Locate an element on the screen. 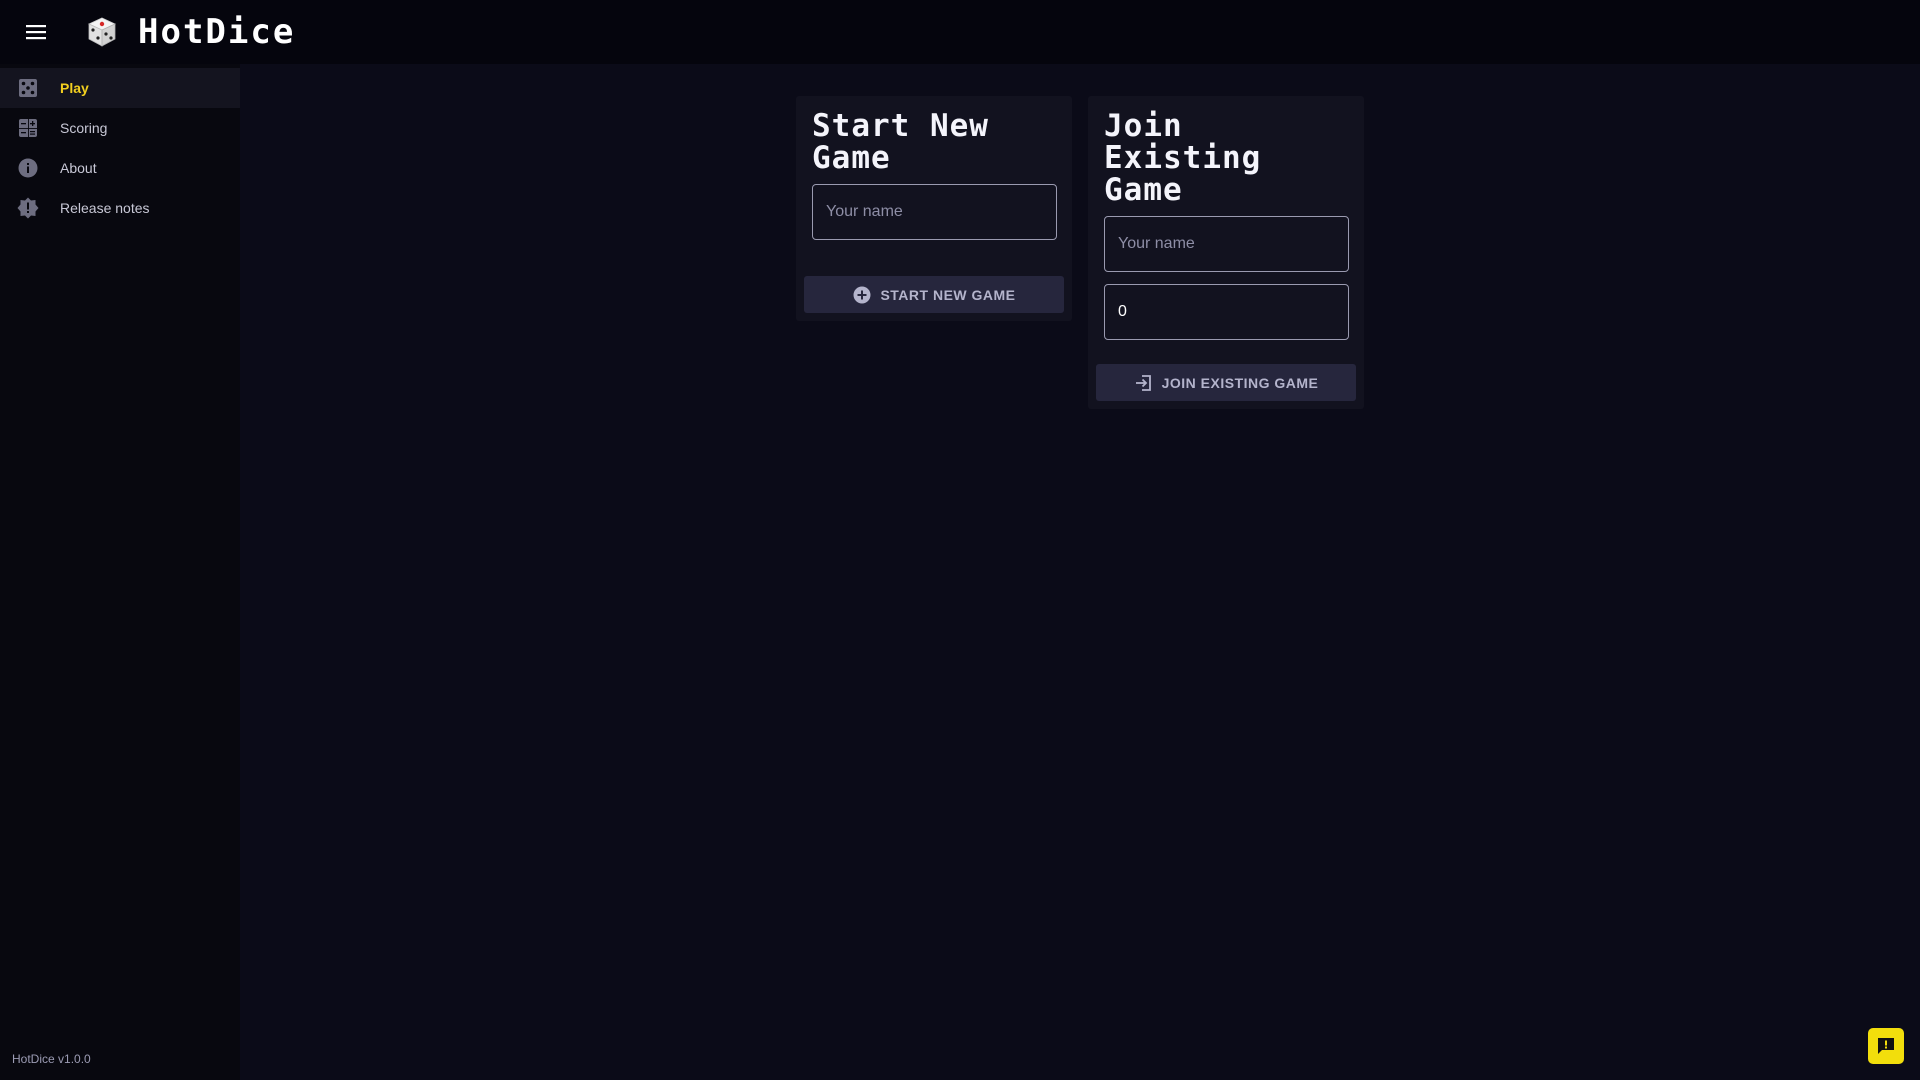  sidebar-item-label: Release notes is located at coordinates (105, 208).